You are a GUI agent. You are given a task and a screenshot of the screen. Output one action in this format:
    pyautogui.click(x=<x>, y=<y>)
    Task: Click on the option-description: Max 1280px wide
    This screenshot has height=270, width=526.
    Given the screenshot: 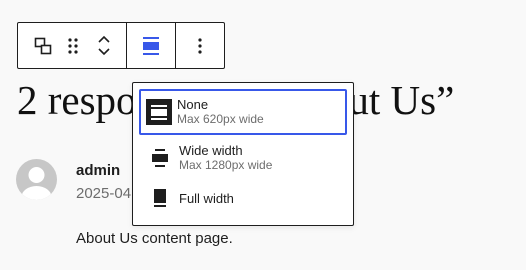 What is the action you would take?
    pyautogui.click(x=226, y=165)
    